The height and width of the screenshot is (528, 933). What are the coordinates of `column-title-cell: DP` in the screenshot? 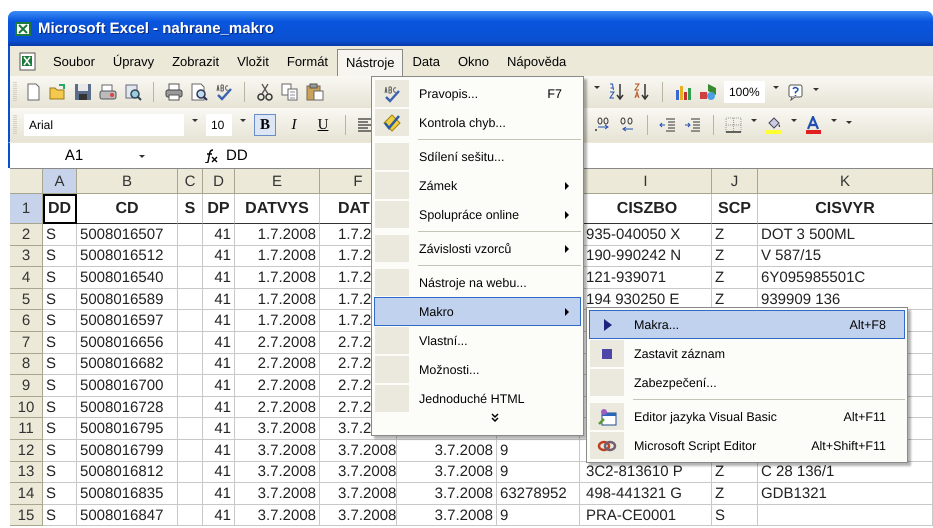 It's located at (219, 209).